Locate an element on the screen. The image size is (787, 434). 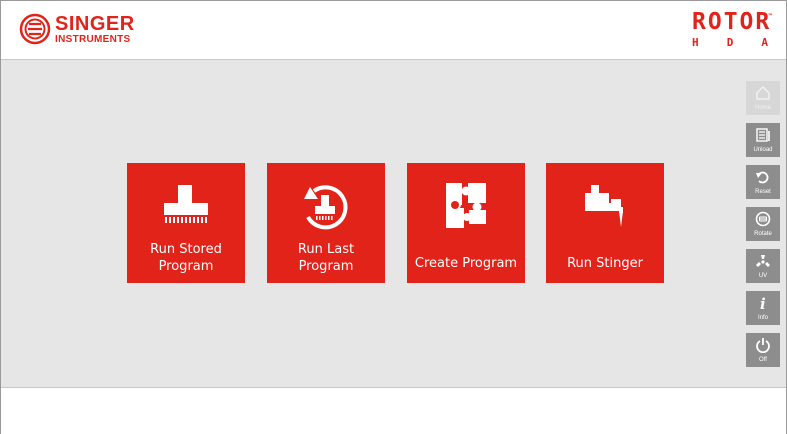
run-last-label-line1: Run Last is located at coordinates (326, 249).